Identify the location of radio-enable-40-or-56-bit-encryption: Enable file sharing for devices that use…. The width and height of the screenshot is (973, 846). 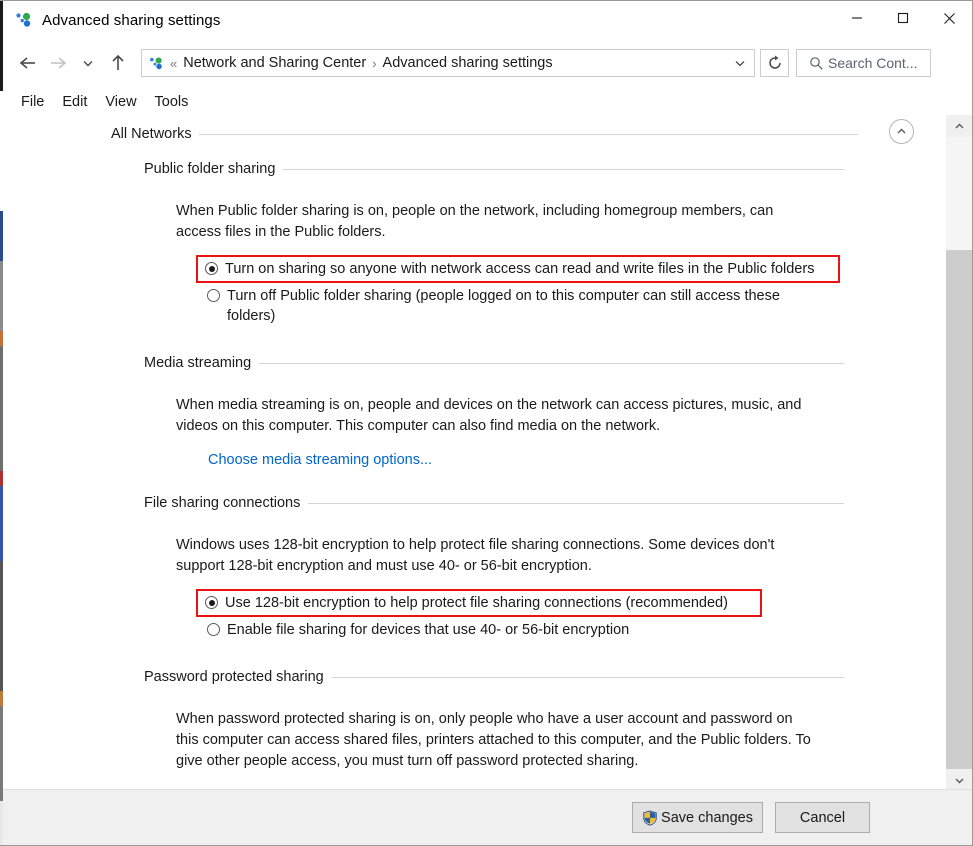
(571, 630).